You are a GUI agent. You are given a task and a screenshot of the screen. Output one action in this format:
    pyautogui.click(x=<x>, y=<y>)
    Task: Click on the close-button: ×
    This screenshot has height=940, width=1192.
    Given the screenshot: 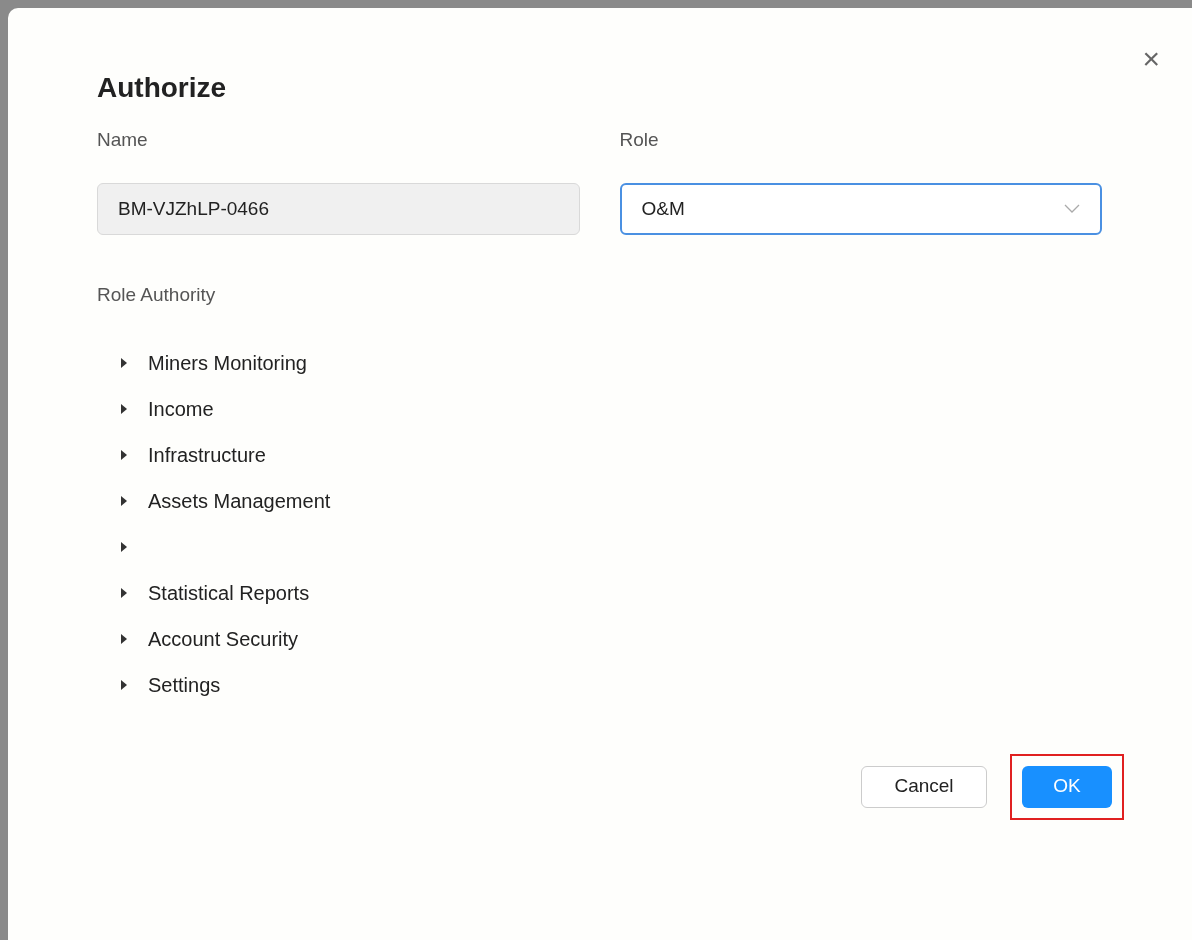 What is the action you would take?
    pyautogui.click(x=1151, y=59)
    